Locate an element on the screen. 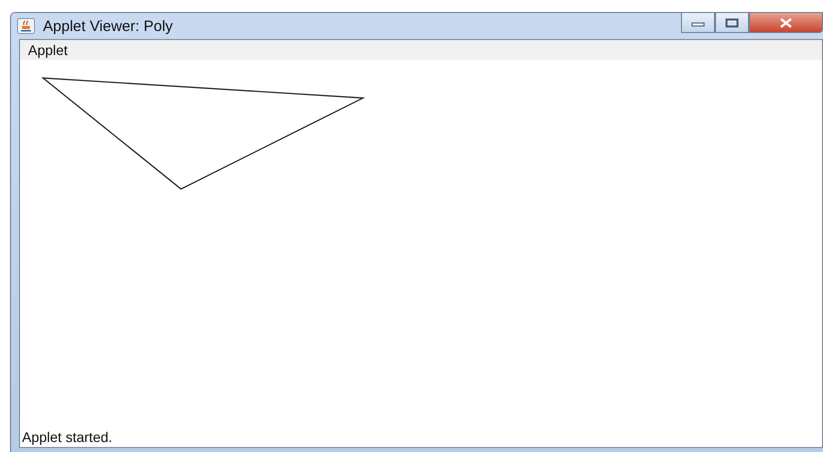  coffee-cup-icon is located at coordinates (26, 26).